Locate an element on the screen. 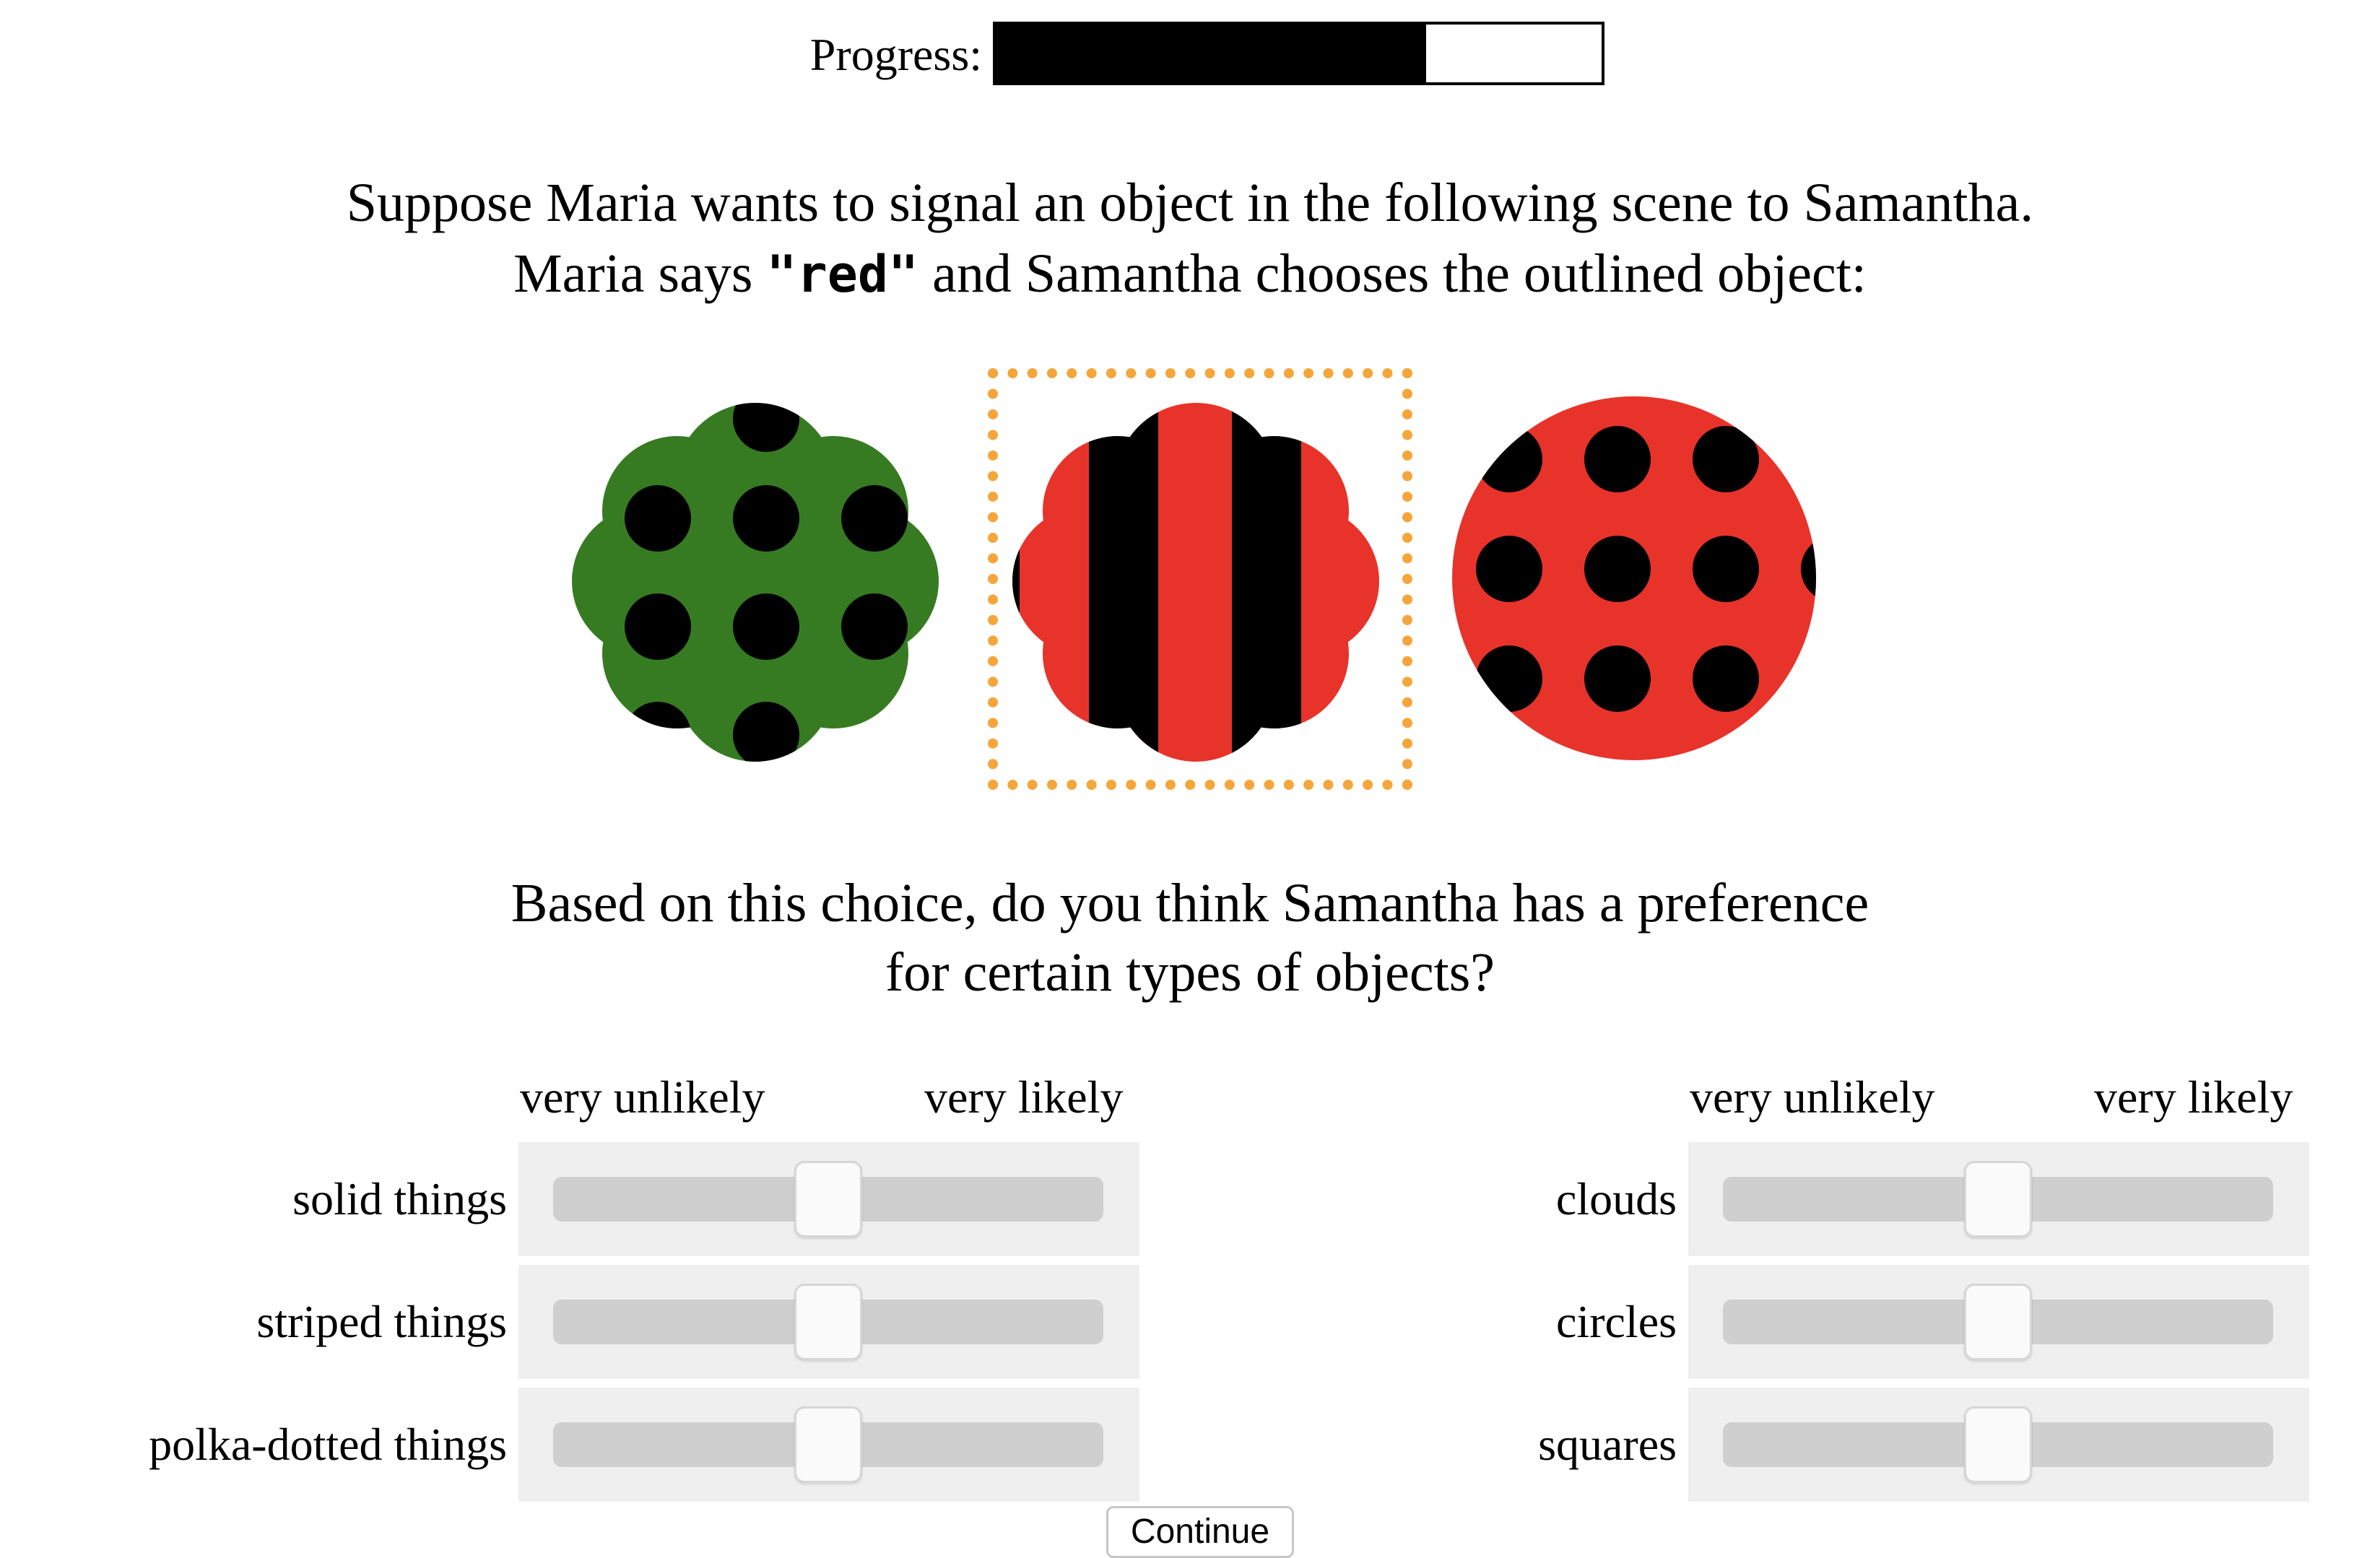  progress-bar is located at coordinates (1298, 54).